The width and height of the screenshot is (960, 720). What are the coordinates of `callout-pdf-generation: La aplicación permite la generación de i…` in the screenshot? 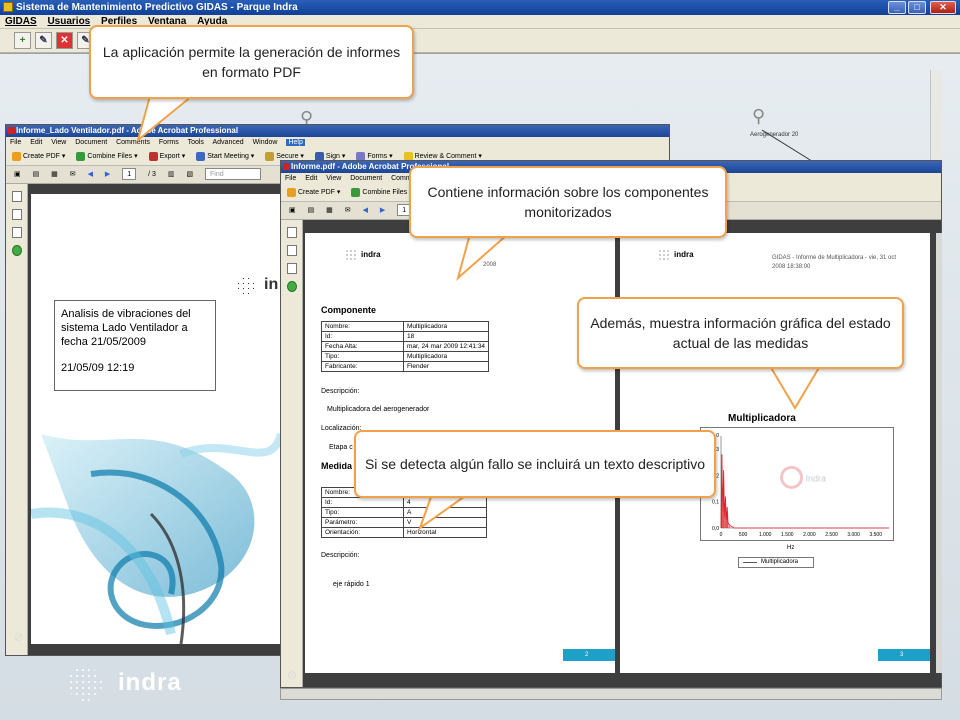 It's located at (251, 62).